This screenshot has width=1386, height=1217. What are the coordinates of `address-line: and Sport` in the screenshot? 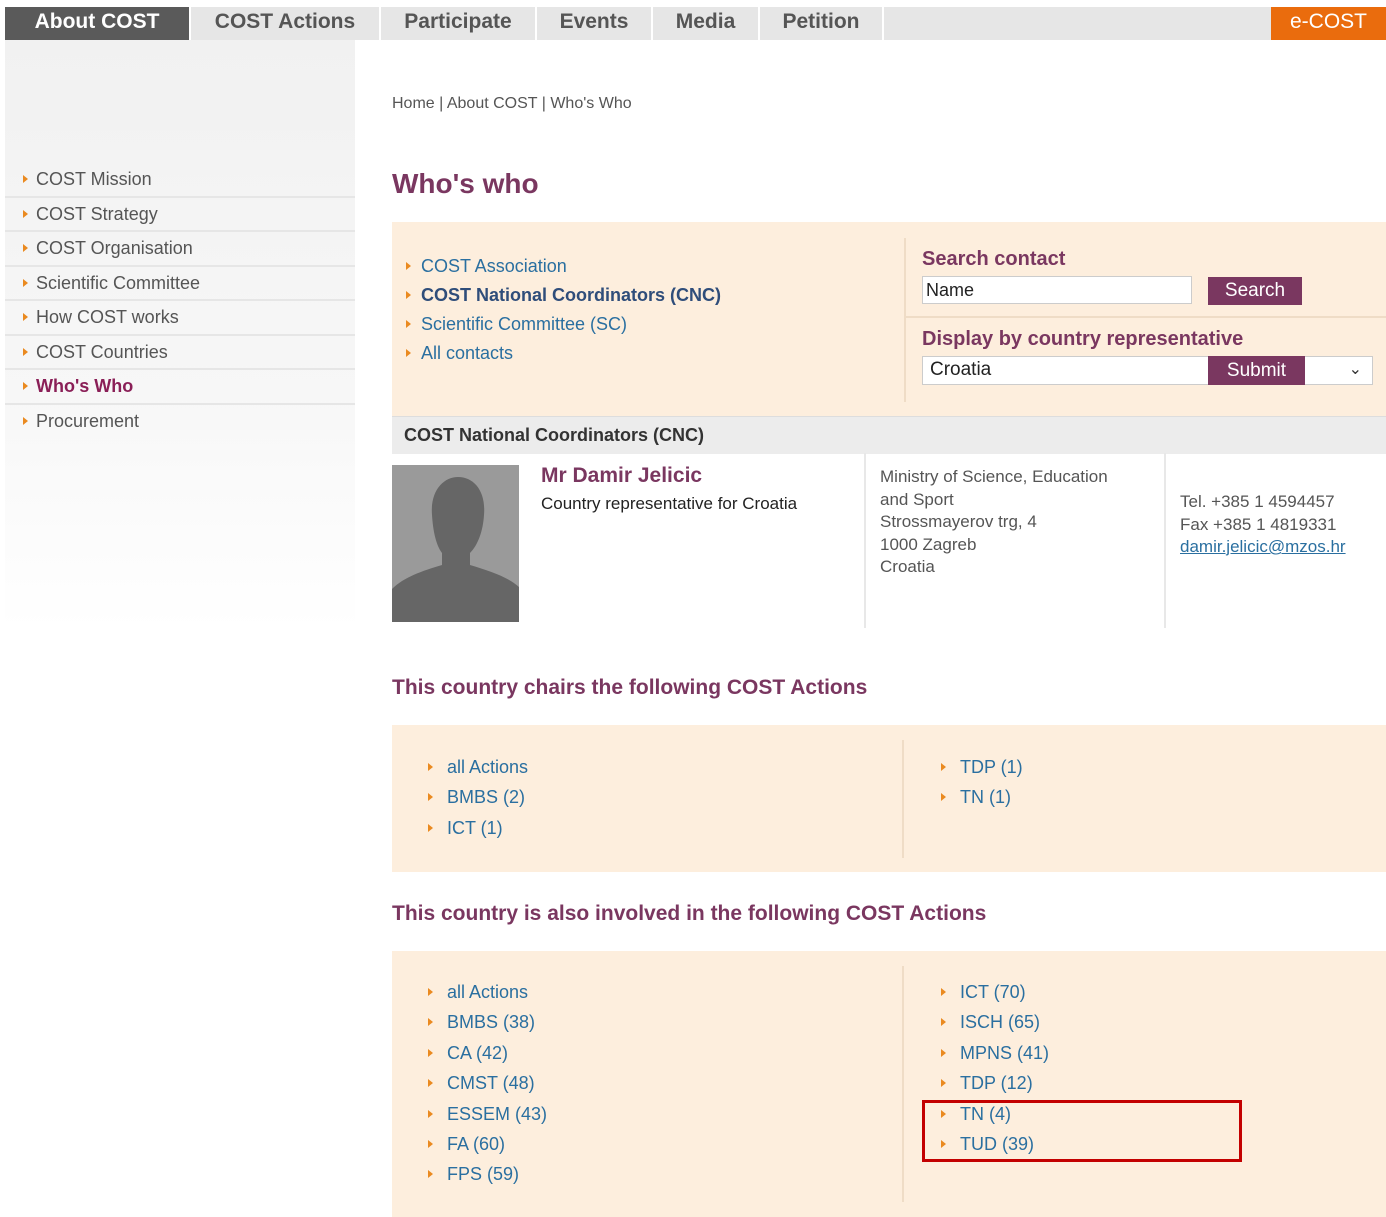 It's located at (917, 499).